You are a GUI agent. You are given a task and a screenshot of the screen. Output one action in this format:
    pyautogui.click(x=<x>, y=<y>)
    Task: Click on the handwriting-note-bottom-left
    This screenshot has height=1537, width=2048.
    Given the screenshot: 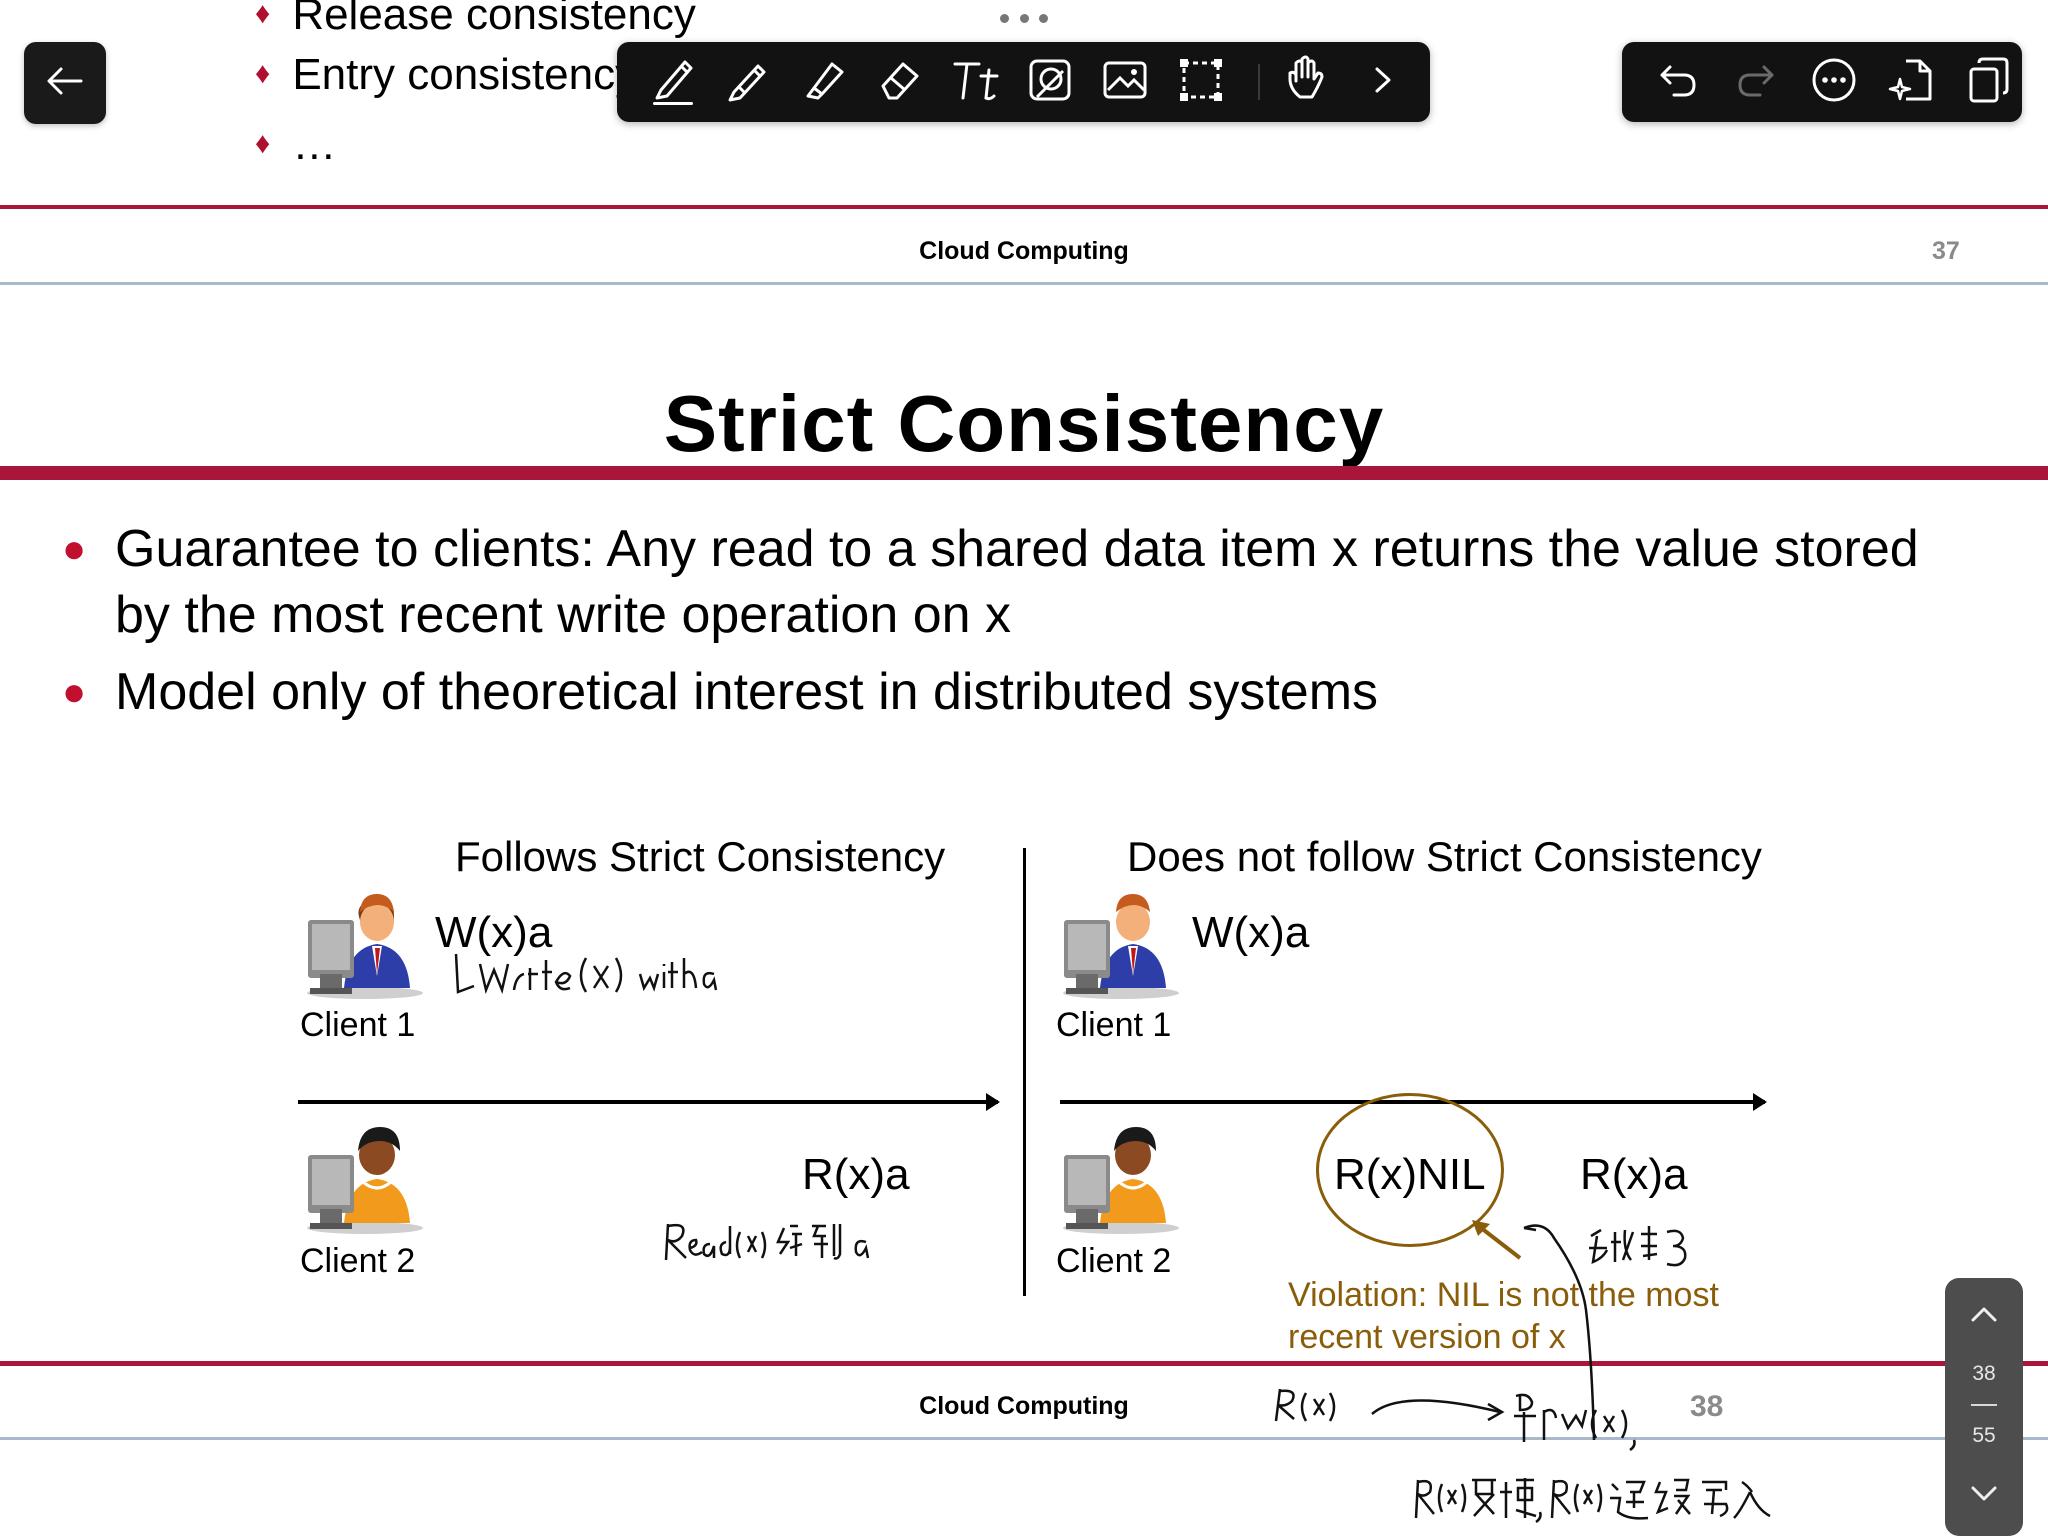 What is the action you would take?
    pyautogui.click(x=1307, y=1407)
    